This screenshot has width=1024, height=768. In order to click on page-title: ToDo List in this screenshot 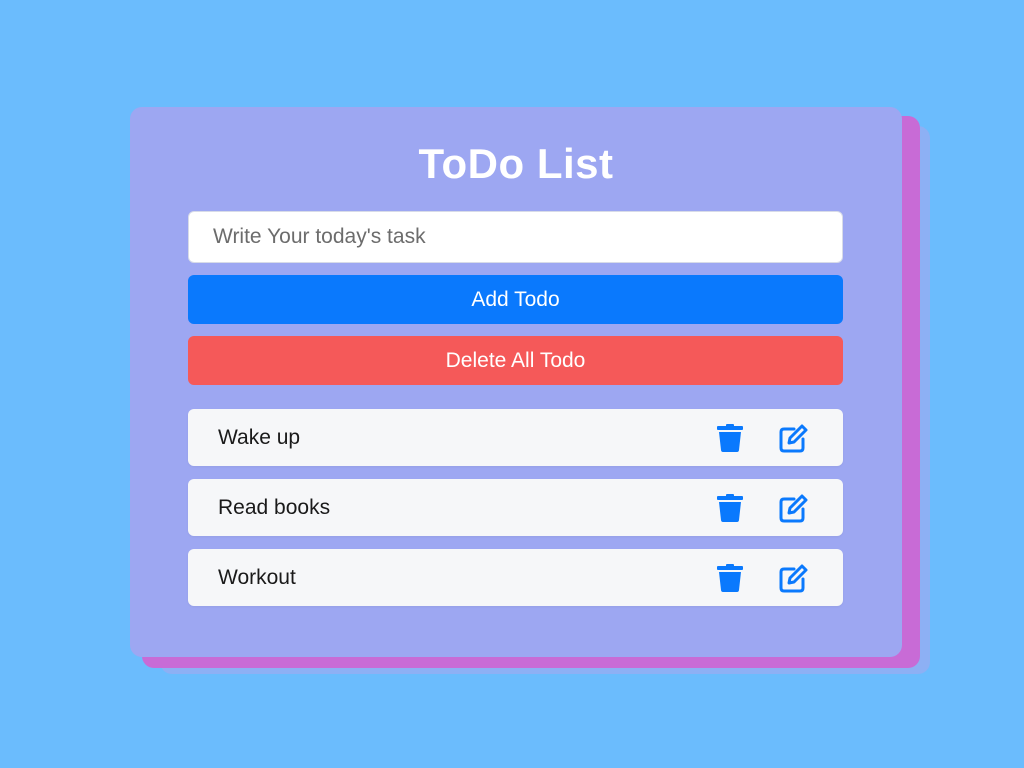, I will do `click(516, 163)`.